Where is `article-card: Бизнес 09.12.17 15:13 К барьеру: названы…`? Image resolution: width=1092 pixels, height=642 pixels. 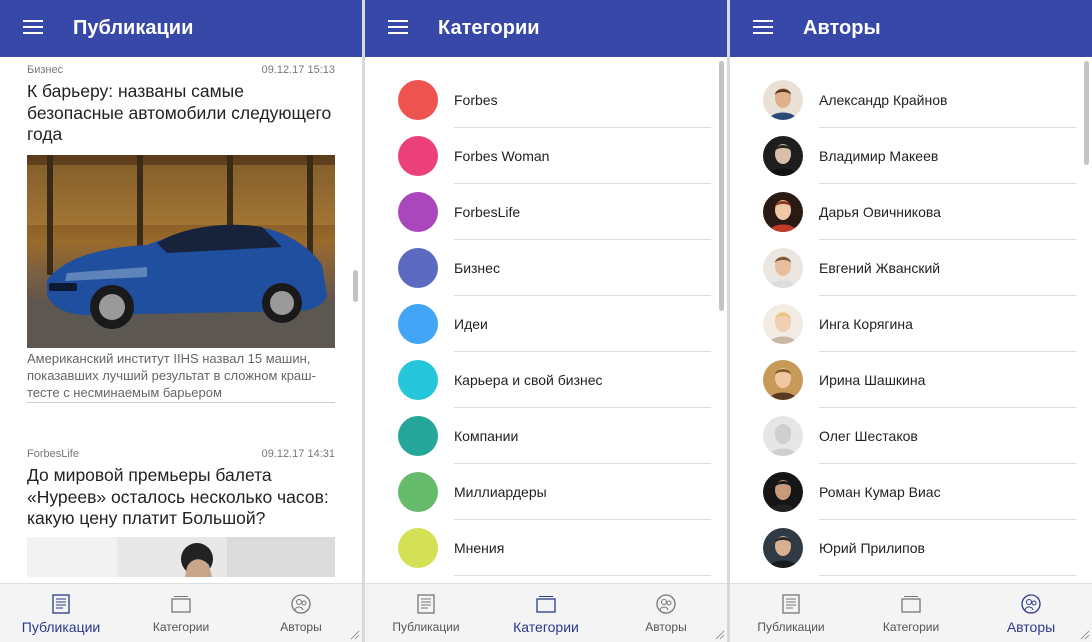 article-card: Бизнес 09.12.17 15:13 К барьеру: названы… is located at coordinates (181, 233).